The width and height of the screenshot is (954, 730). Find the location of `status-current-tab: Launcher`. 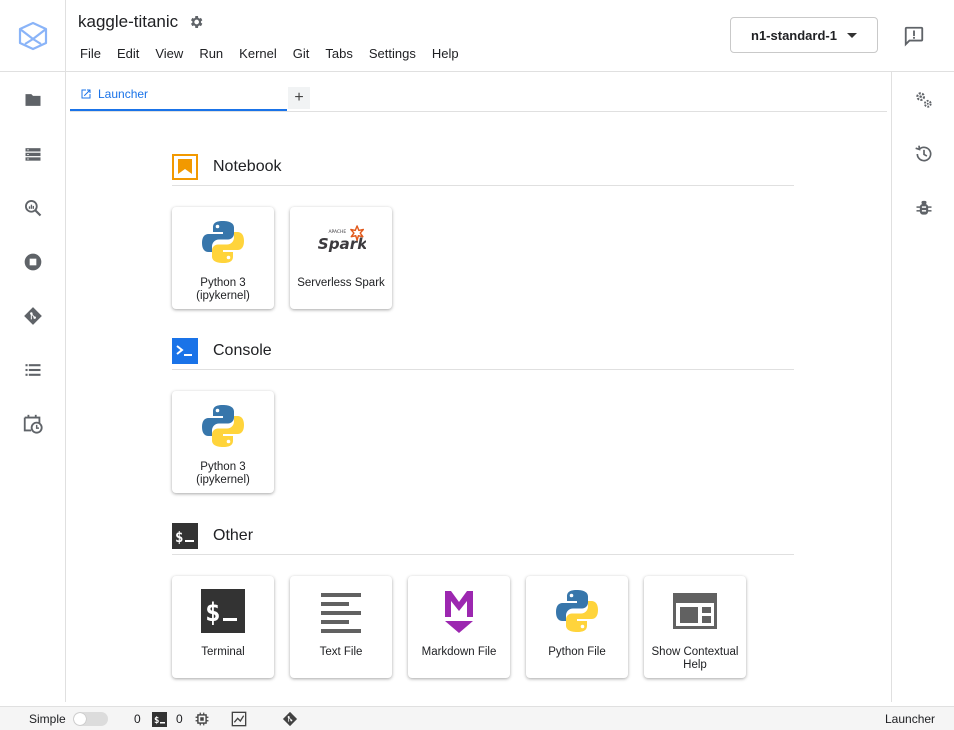

status-current-tab: Launcher is located at coordinates (910, 719).